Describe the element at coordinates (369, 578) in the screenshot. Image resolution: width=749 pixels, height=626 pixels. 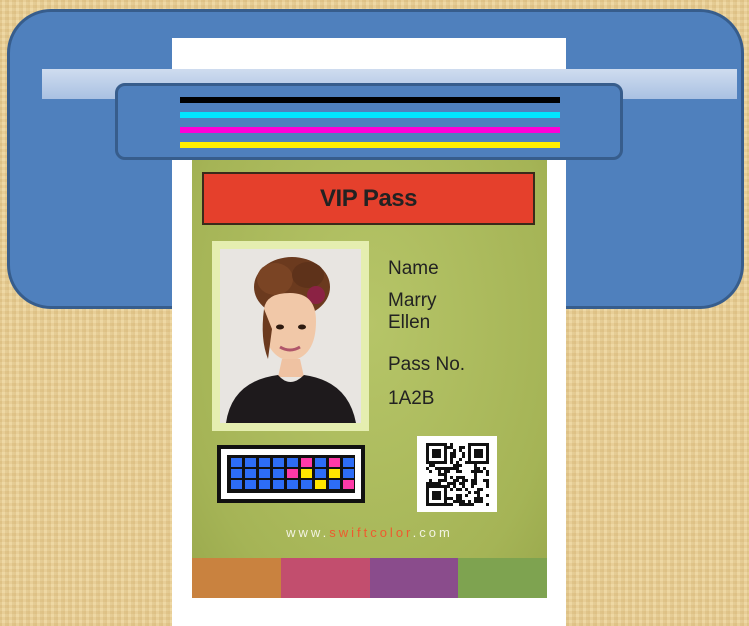
I see `color-swatch-row` at that location.